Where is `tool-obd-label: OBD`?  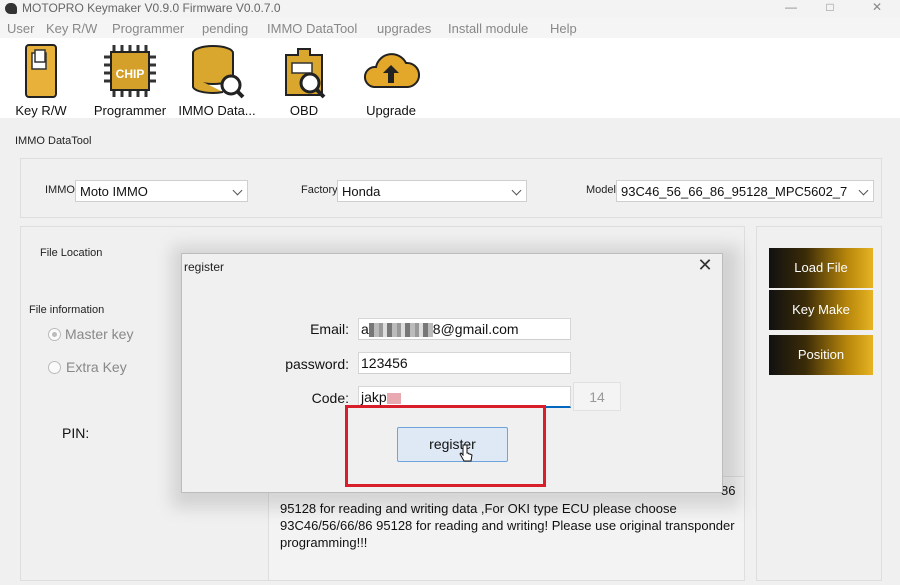
tool-obd-label: OBD is located at coordinates (304, 110).